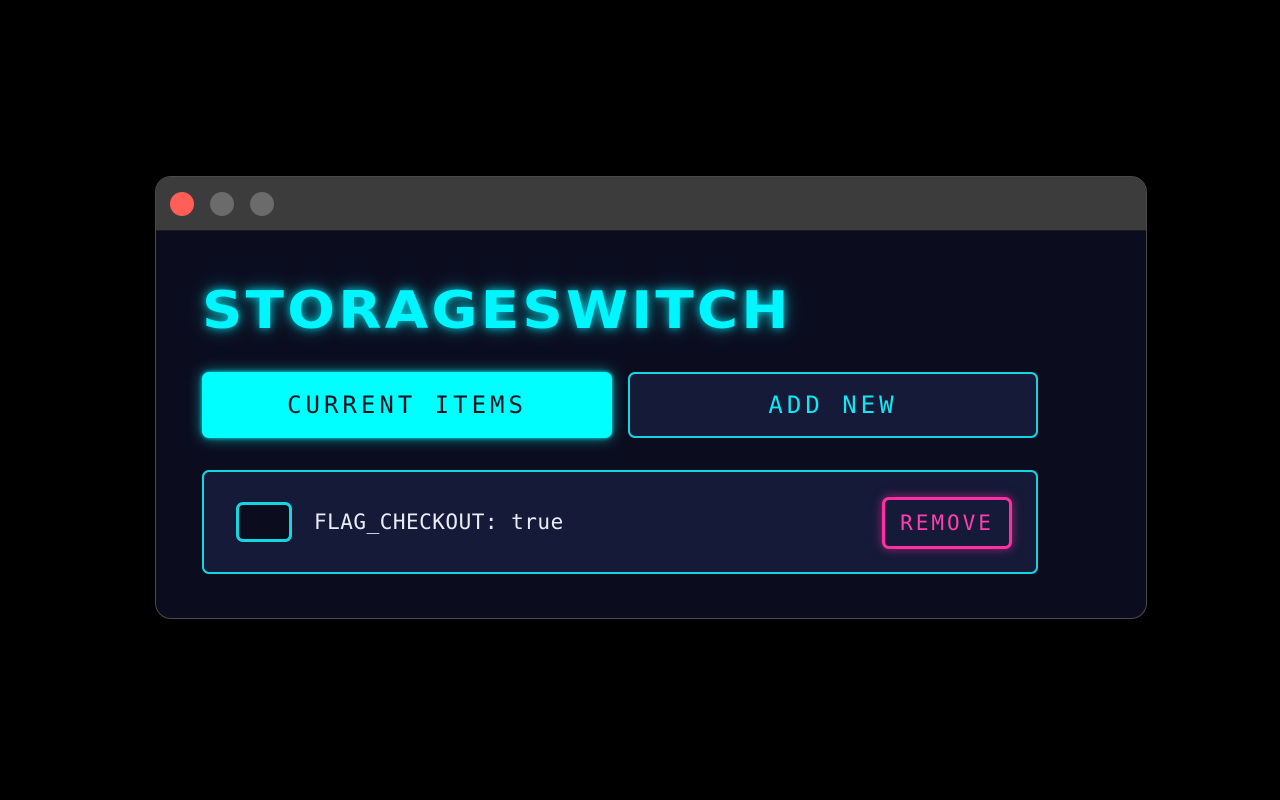  I want to click on tab-current-items: CURRENT ITEMS, so click(407, 405).